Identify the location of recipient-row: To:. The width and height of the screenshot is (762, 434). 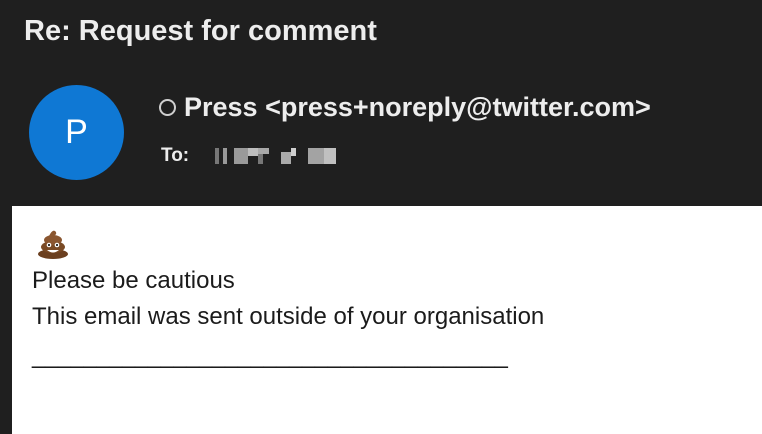
(263, 156).